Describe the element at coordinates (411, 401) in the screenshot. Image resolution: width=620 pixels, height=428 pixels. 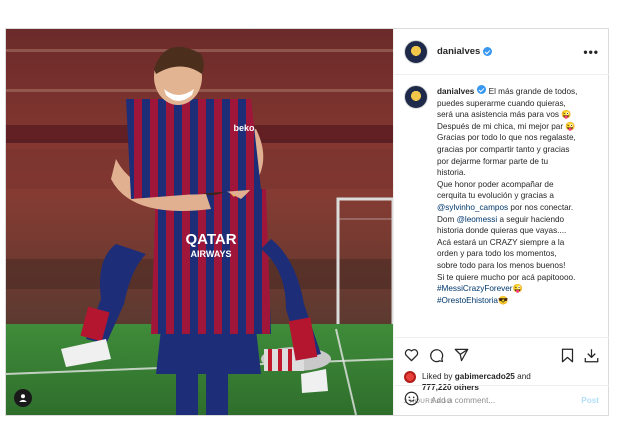
I see `emoji-icon` at that location.